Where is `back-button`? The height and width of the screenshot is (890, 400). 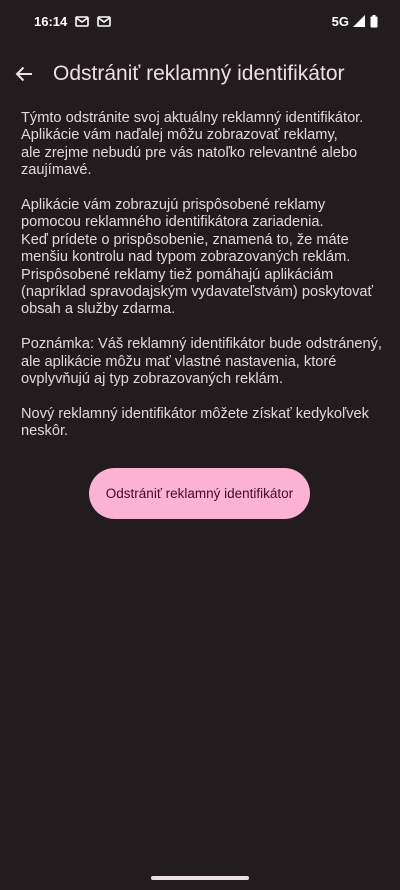
back-button is located at coordinates (24, 74).